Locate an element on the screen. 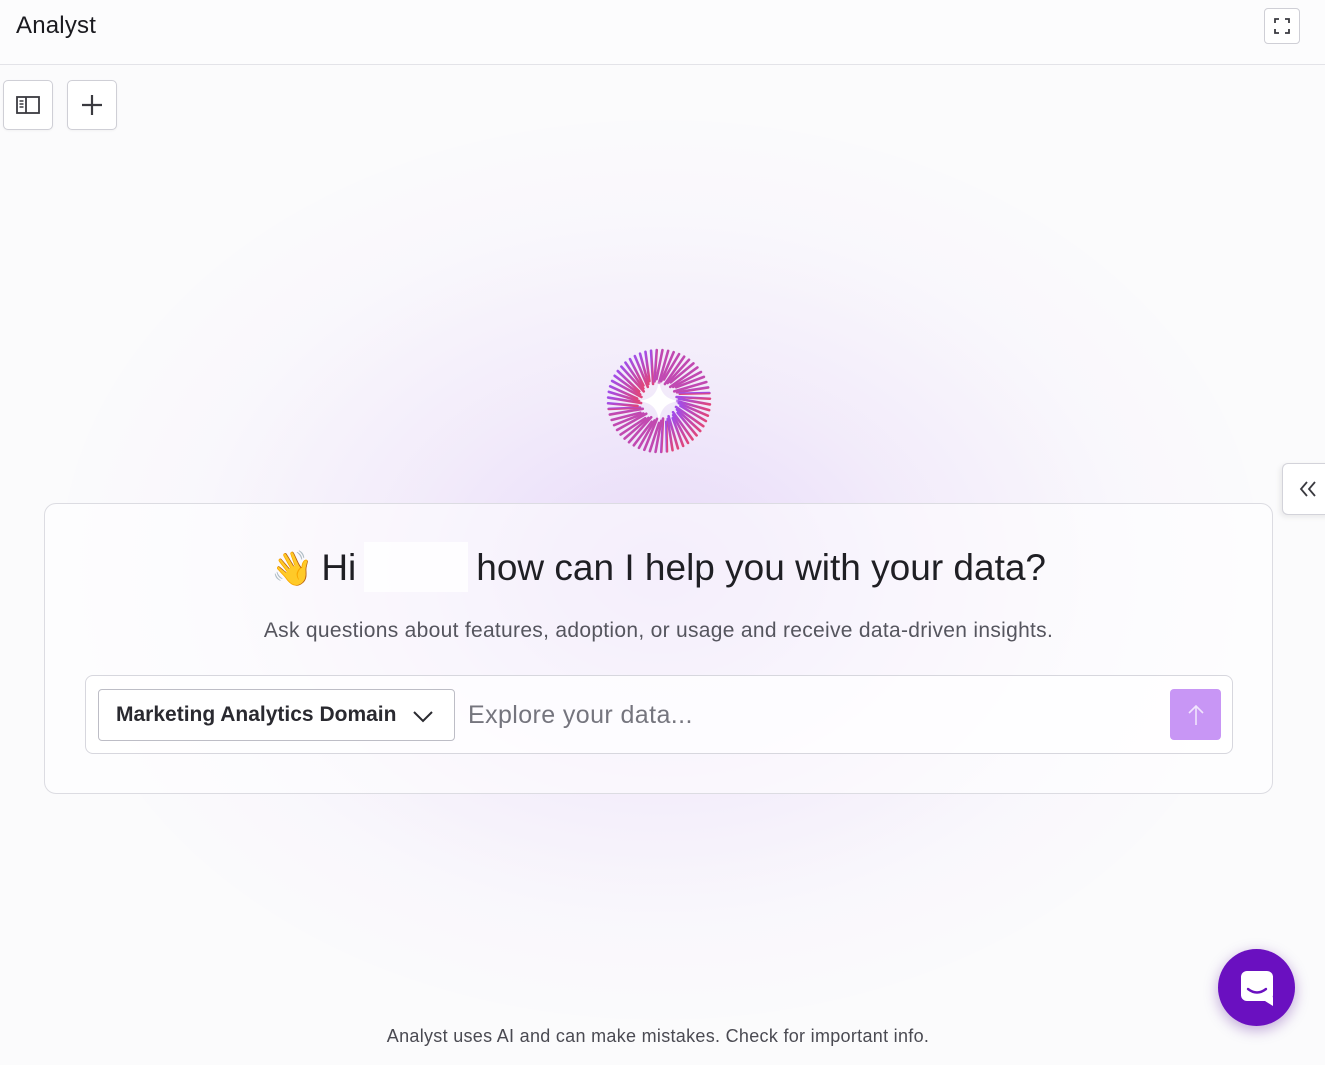  chat-launcher-button is located at coordinates (1256, 987).